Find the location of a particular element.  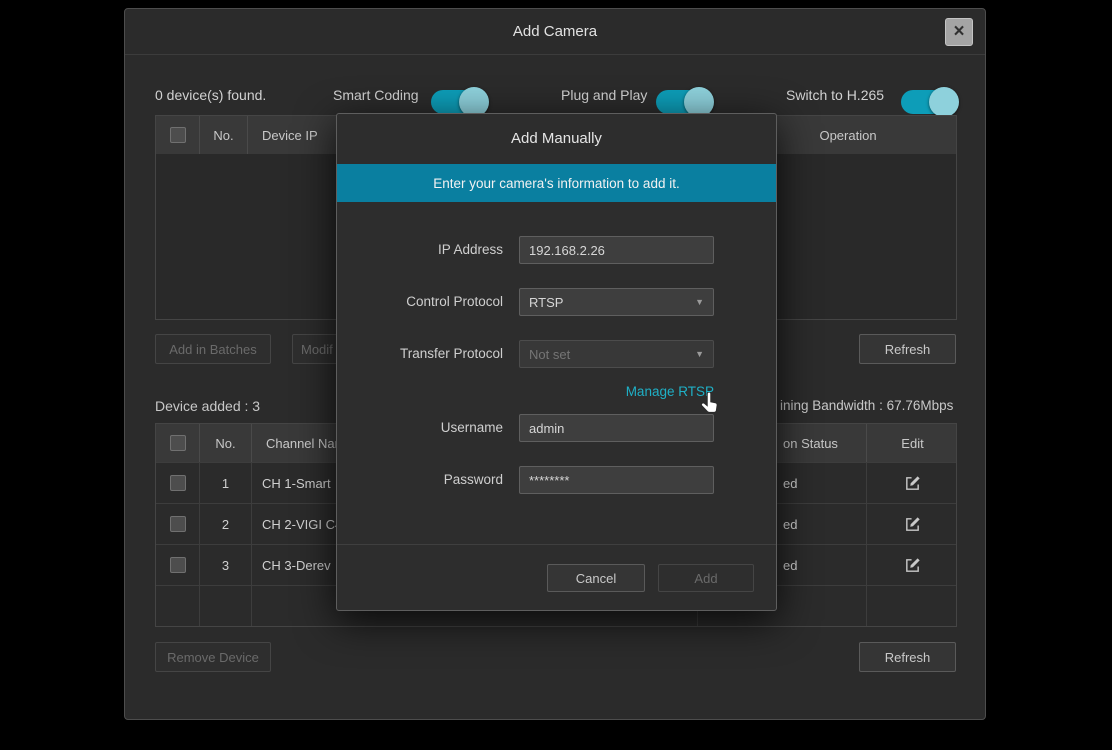

toggle-knob is located at coordinates (944, 102).